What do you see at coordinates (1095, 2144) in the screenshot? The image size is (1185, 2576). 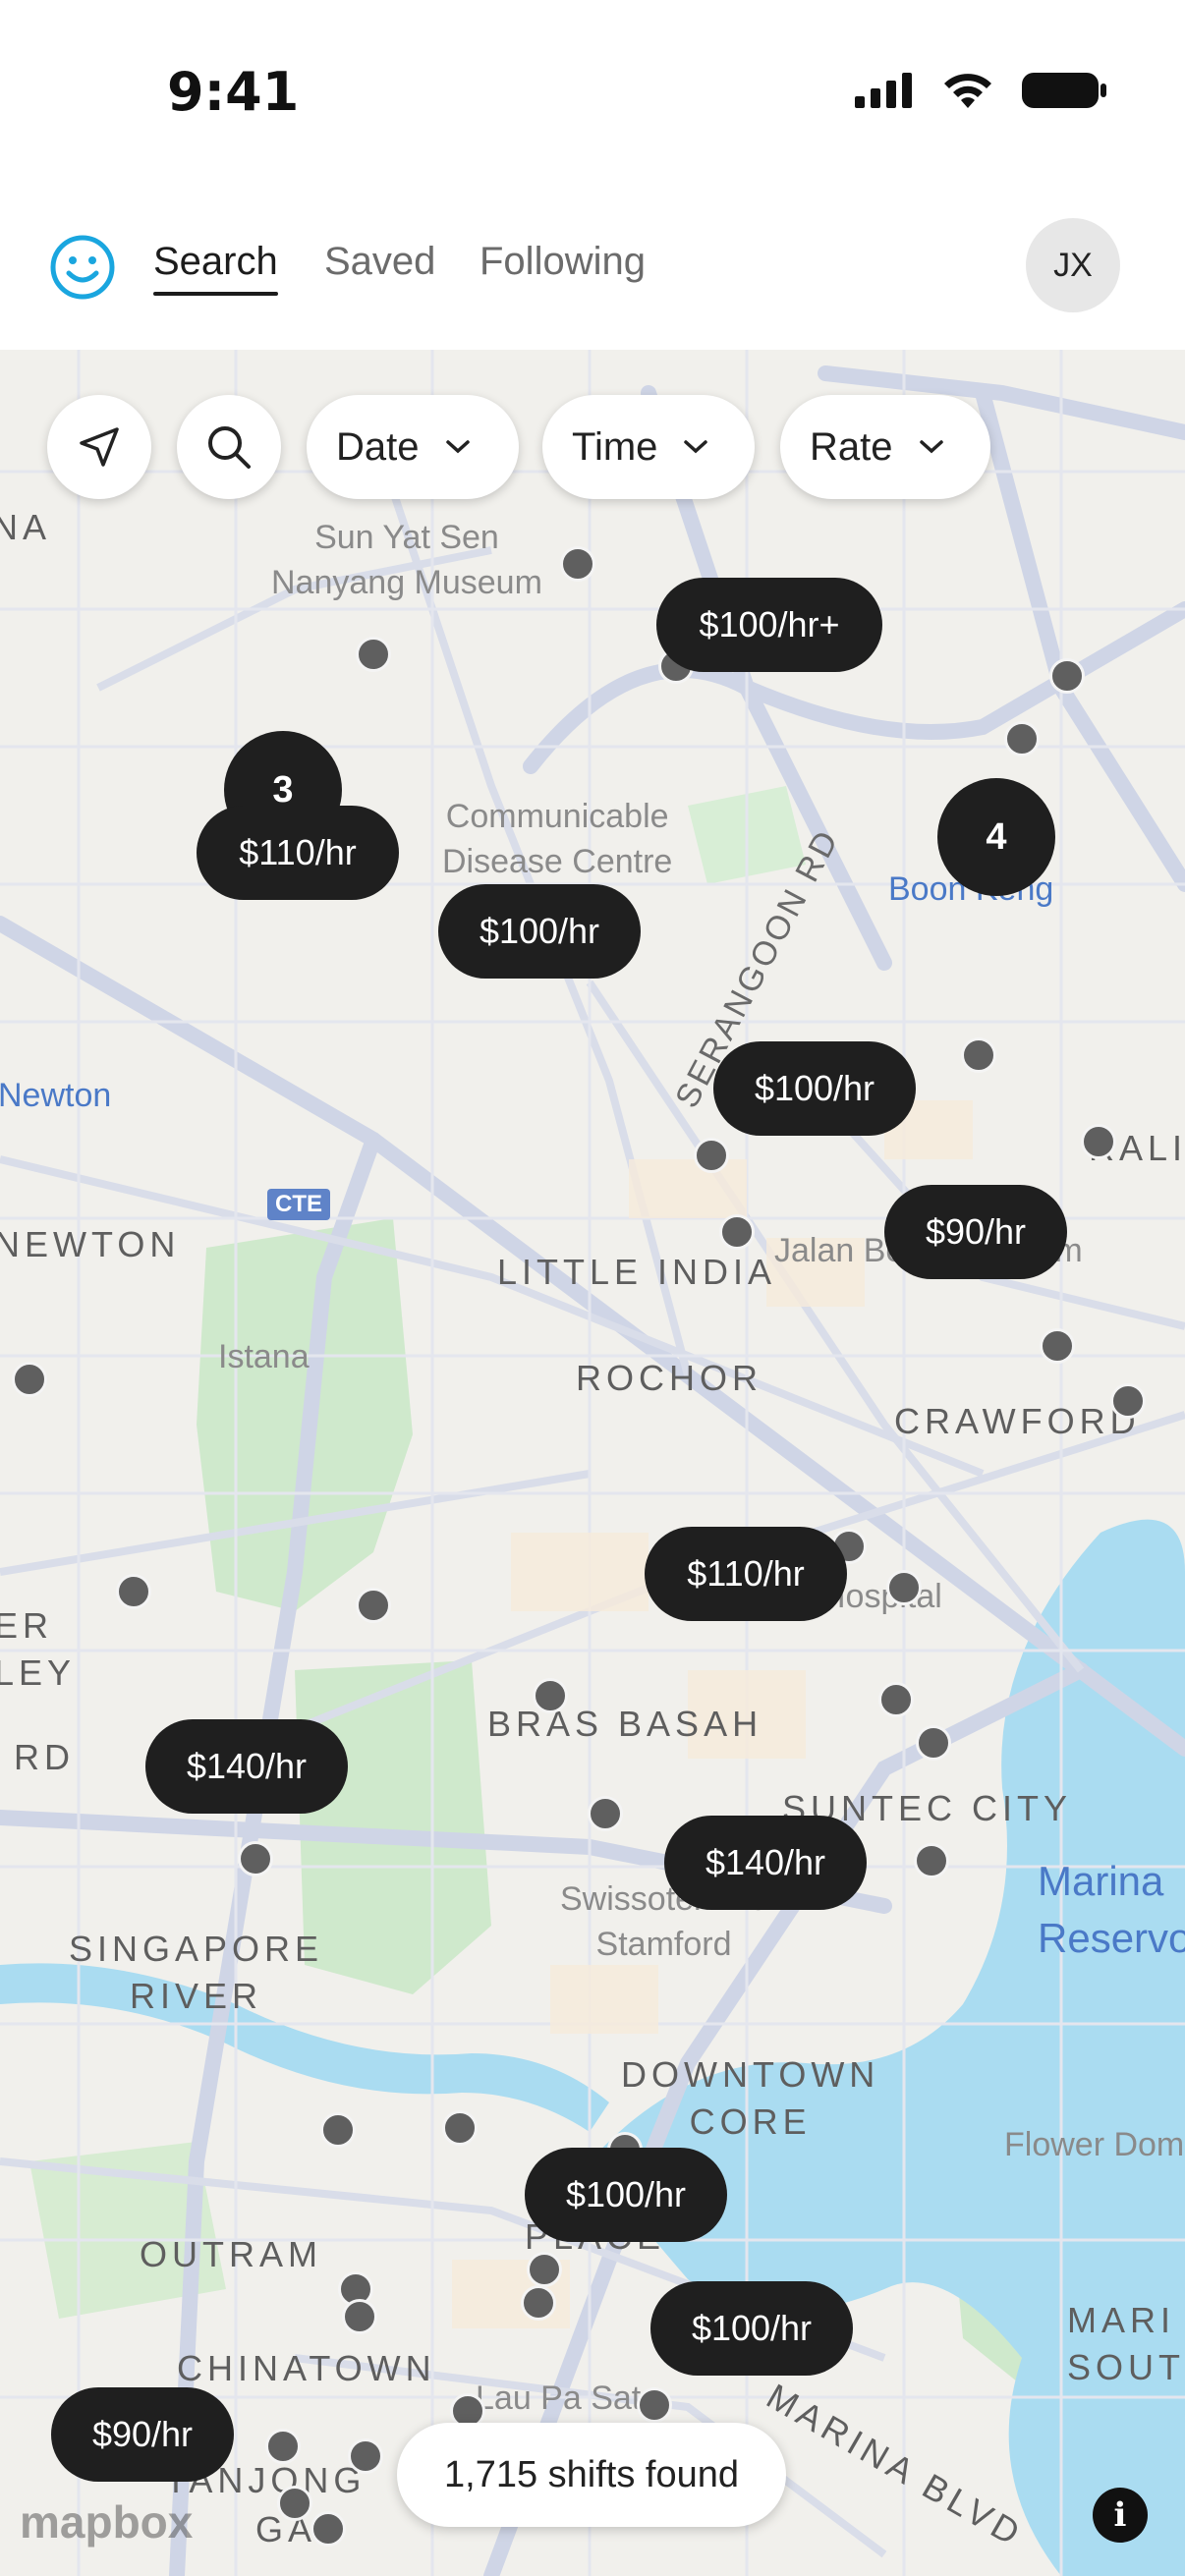 I see `map-label-flower-dome: Flower Dome` at bounding box center [1095, 2144].